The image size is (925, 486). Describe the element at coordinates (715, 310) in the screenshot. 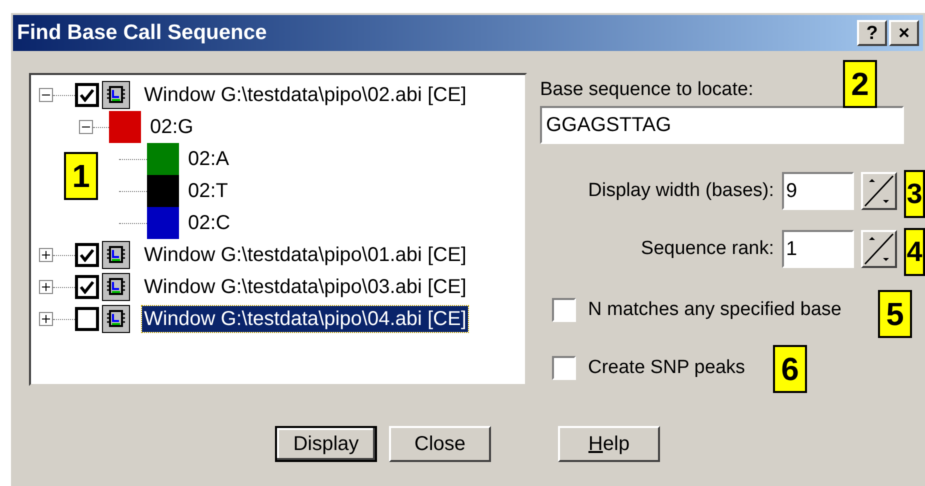

I see `checkbox-label: N matches any specified base` at that location.